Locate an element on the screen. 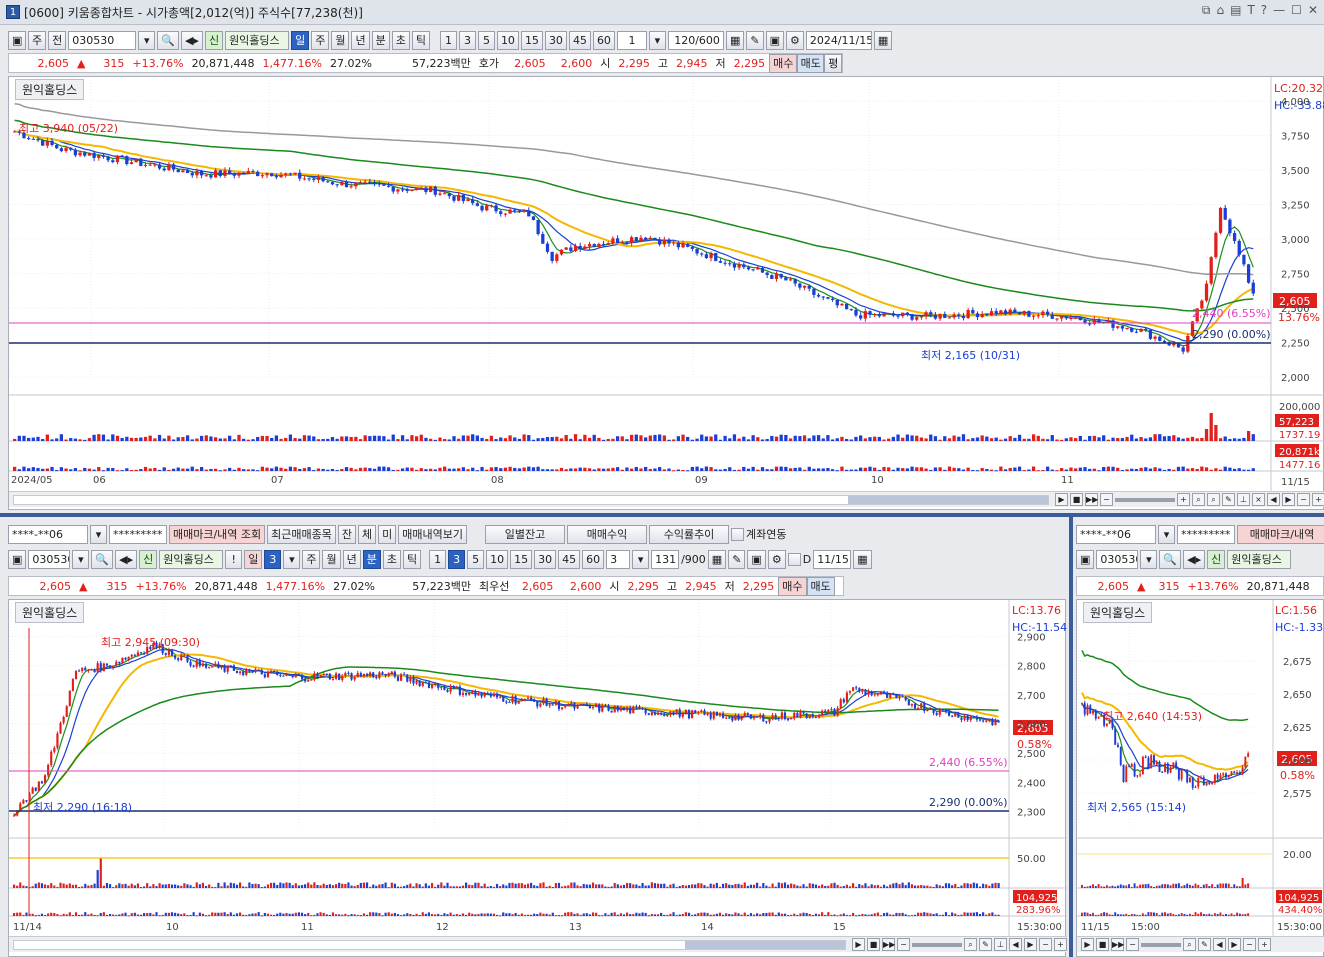 The width and height of the screenshot is (1324, 957). buy-button: 매수 is located at coordinates (783, 63).